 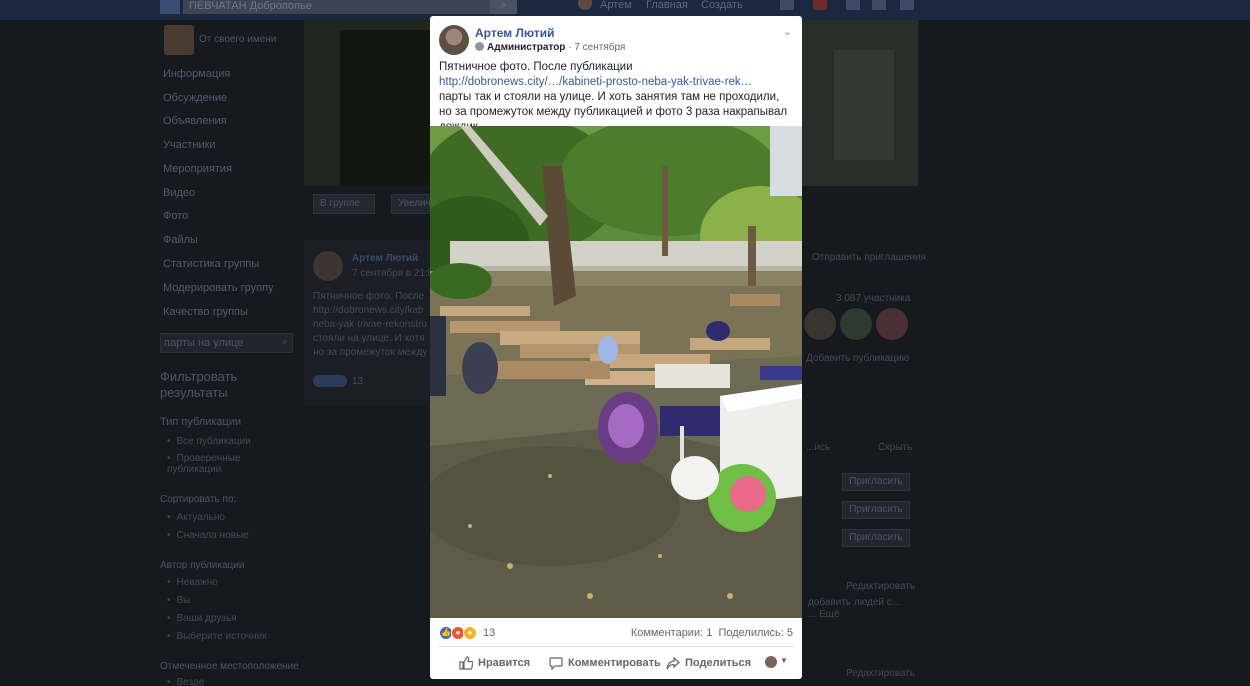 I want to click on author-role: Администратор, so click(x=526, y=47).